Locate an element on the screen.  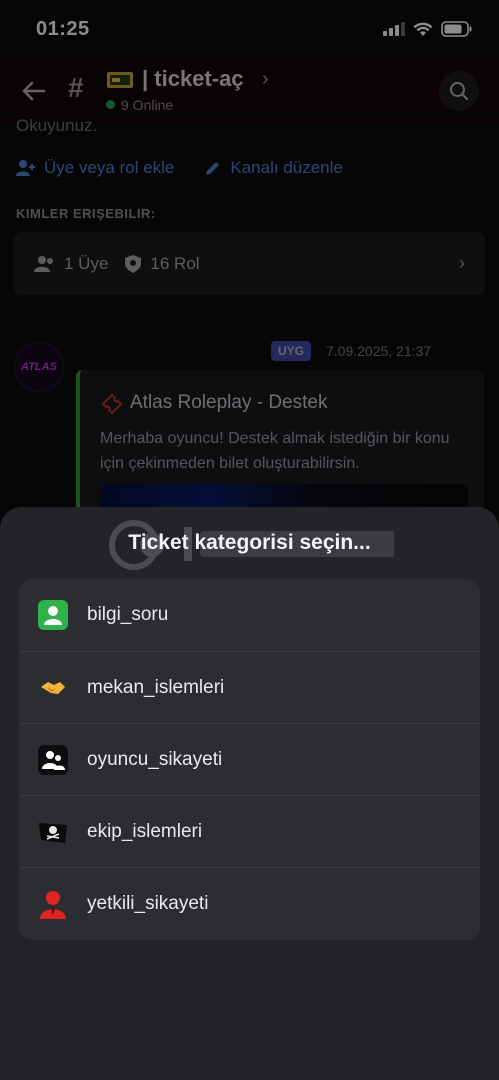
status-bar: 01:25 is located at coordinates (249, 29).